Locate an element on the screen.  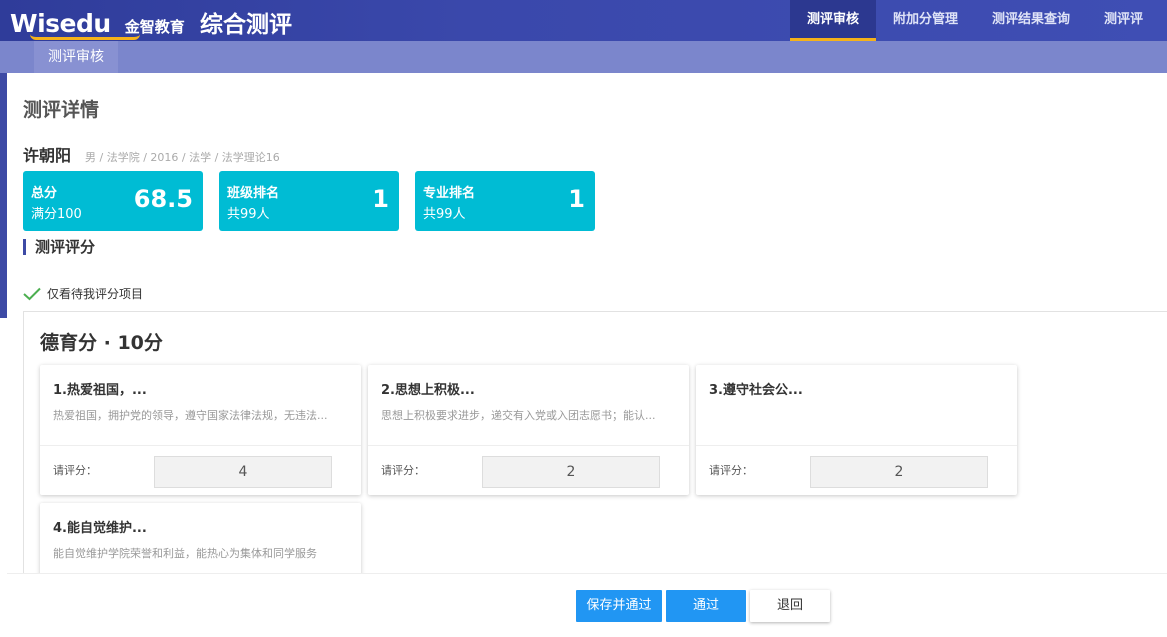
score-item-card: 3.遵守社会公... 请评分： 2 is located at coordinates (856, 430).